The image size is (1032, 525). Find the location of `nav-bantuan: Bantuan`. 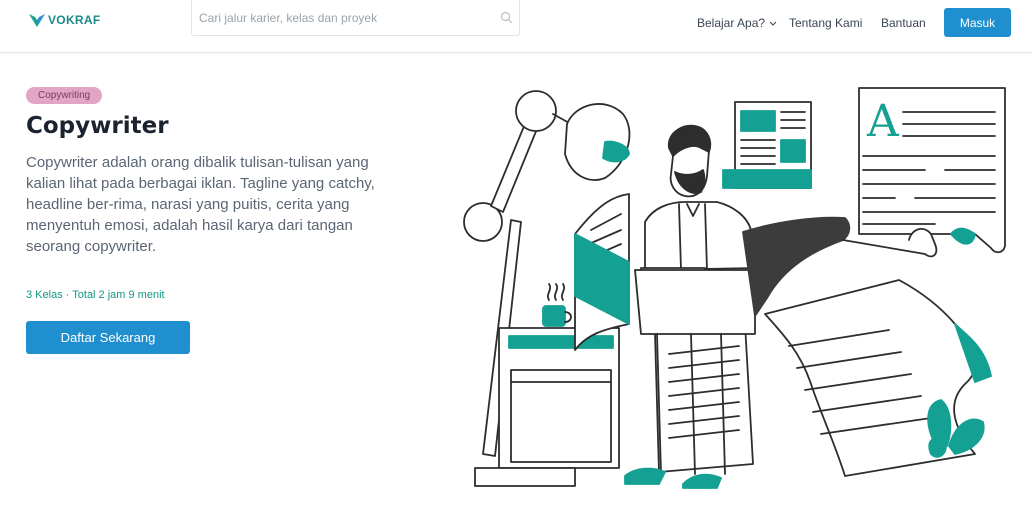

nav-bantuan: Bantuan is located at coordinates (903, 23).